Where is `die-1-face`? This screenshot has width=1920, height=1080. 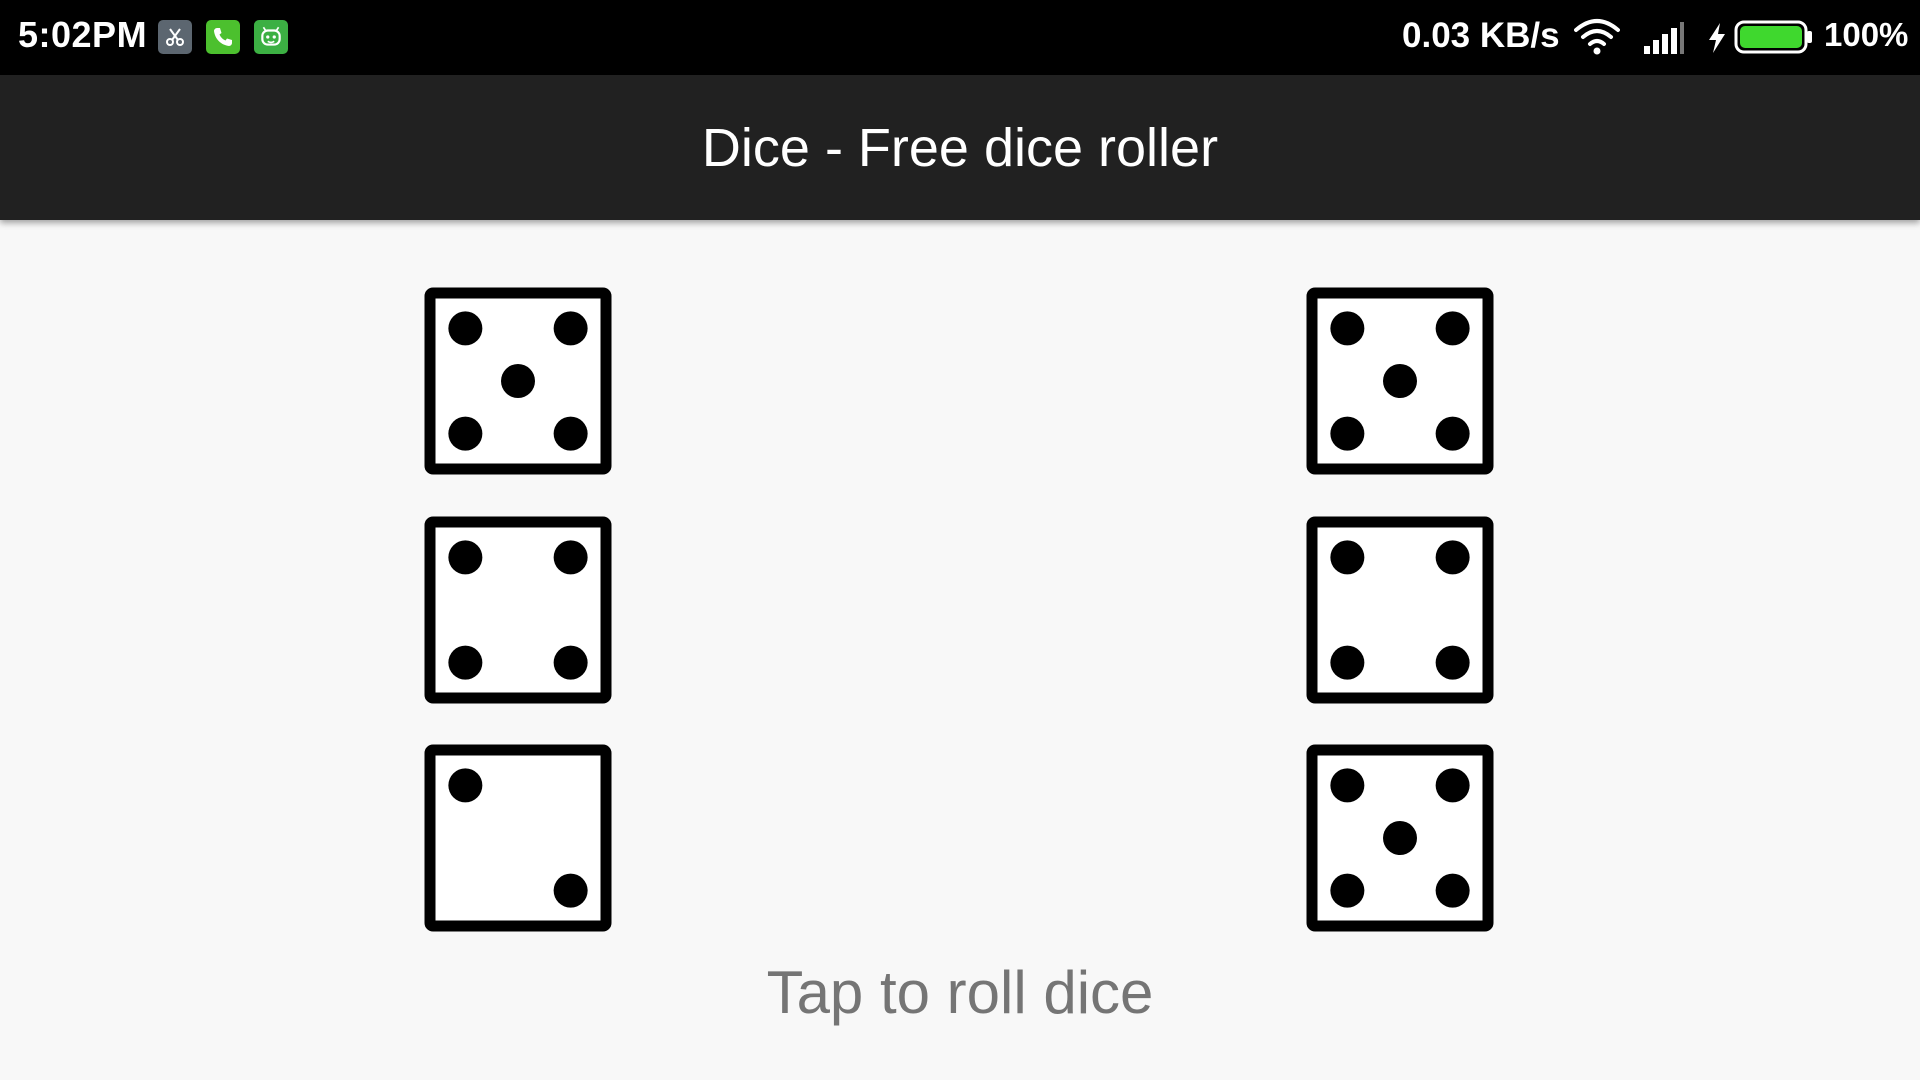 die-1-face is located at coordinates (518, 381).